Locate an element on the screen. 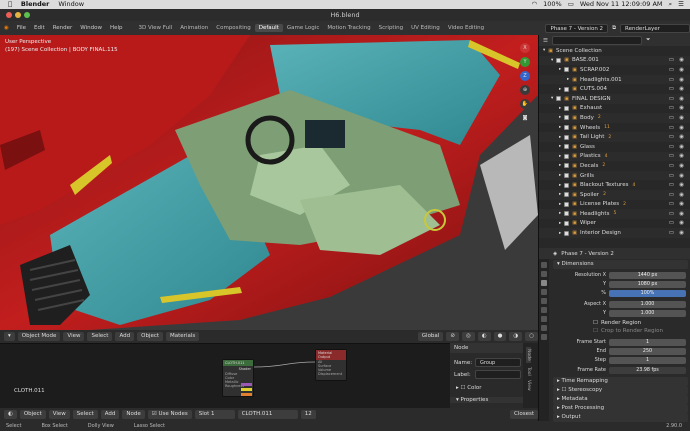 The image size is (690, 431). axis-z-icon: Z is located at coordinates (525, 76).